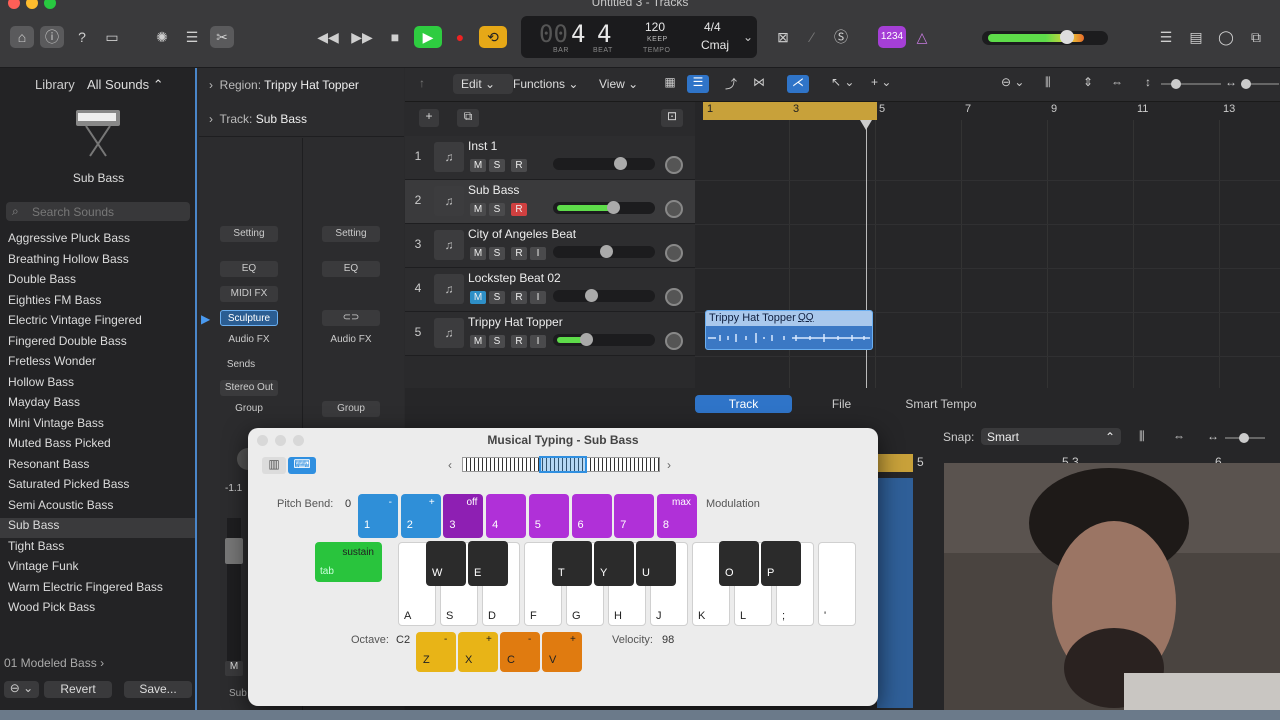 This screenshot has height=720, width=1280. What do you see at coordinates (922, 37) in the screenshot?
I see `metronome-icon: △` at bounding box center [922, 37].